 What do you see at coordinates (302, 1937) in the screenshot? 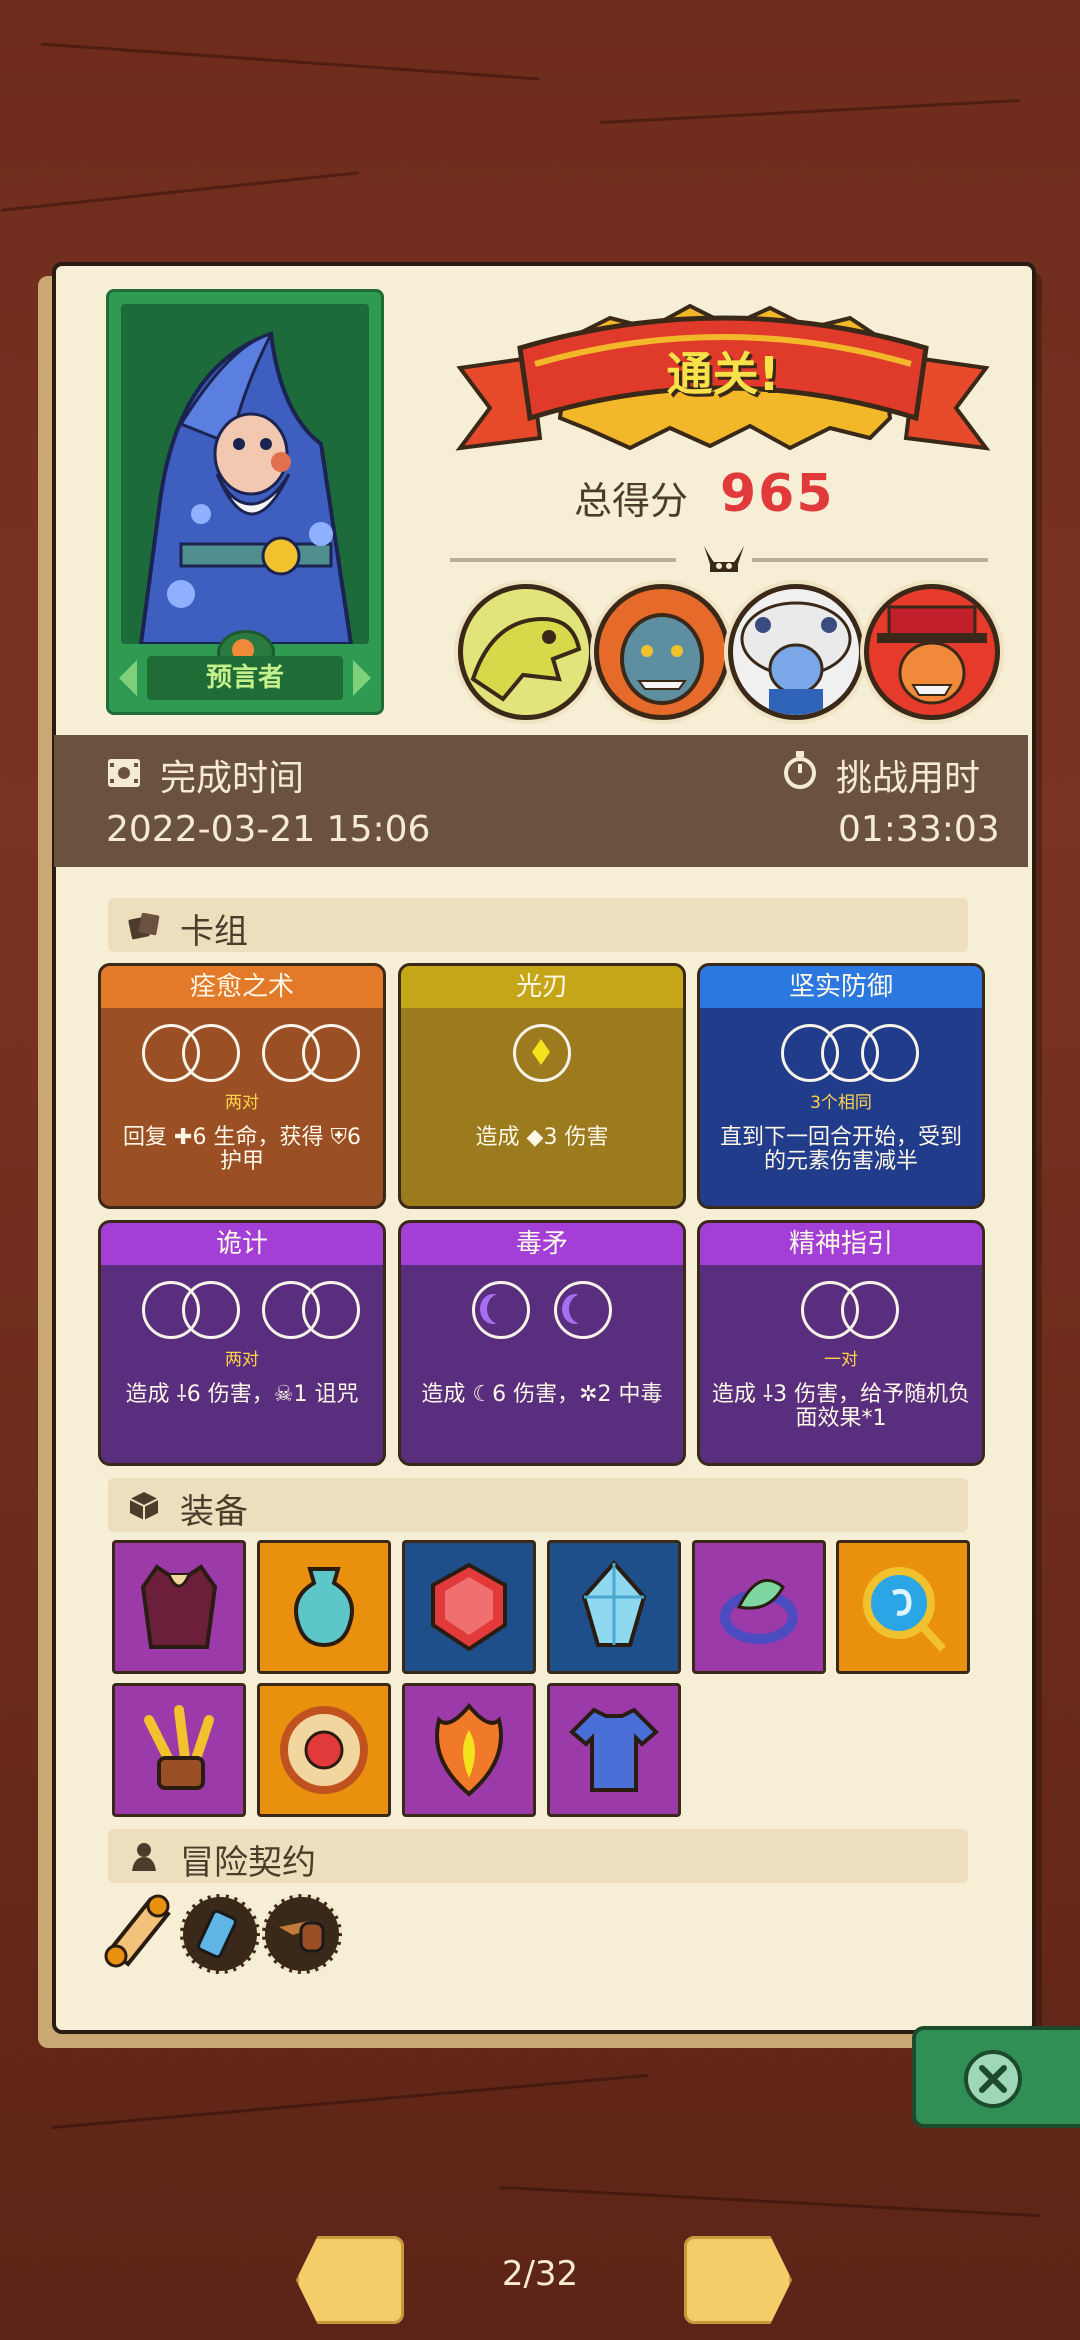
I see `pipe-icon` at bounding box center [302, 1937].